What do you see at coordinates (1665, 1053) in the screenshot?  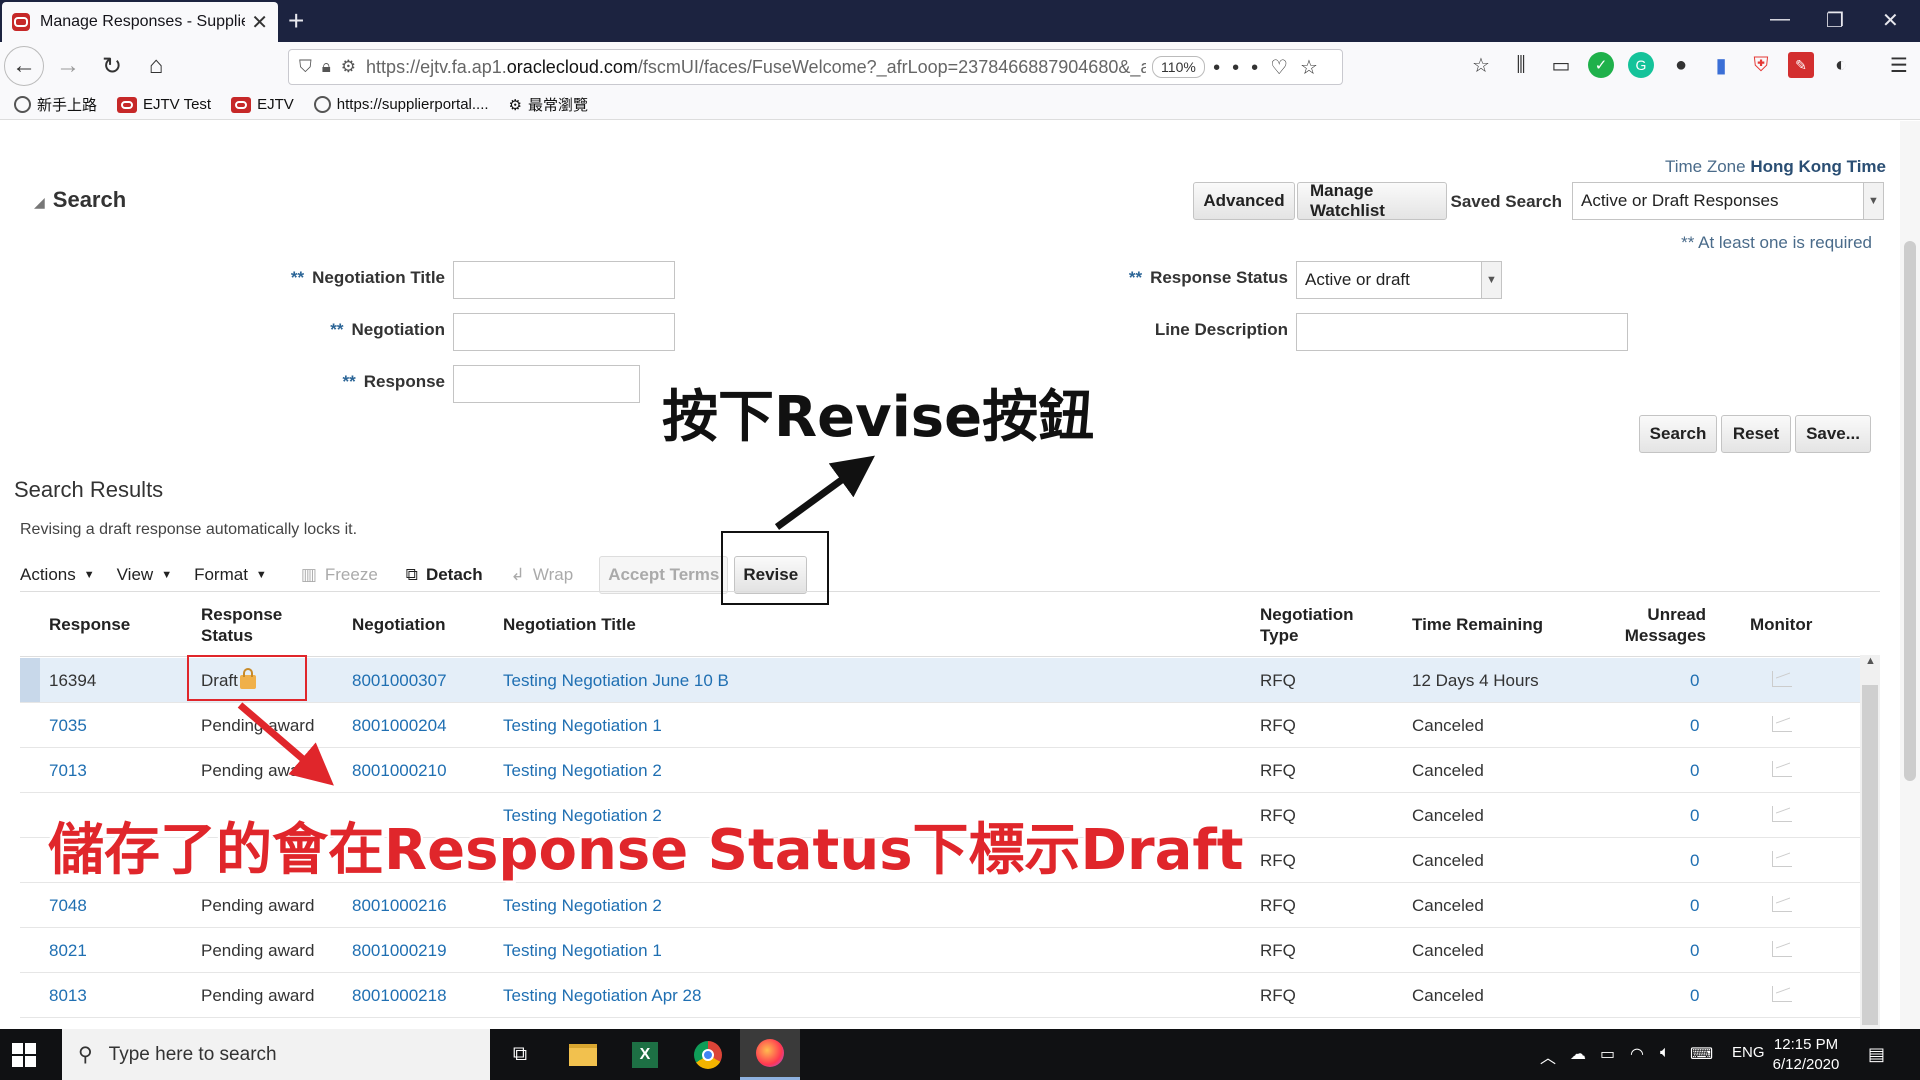 I see `volume-icon: 🔈︎` at bounding box center [1665, 1053].